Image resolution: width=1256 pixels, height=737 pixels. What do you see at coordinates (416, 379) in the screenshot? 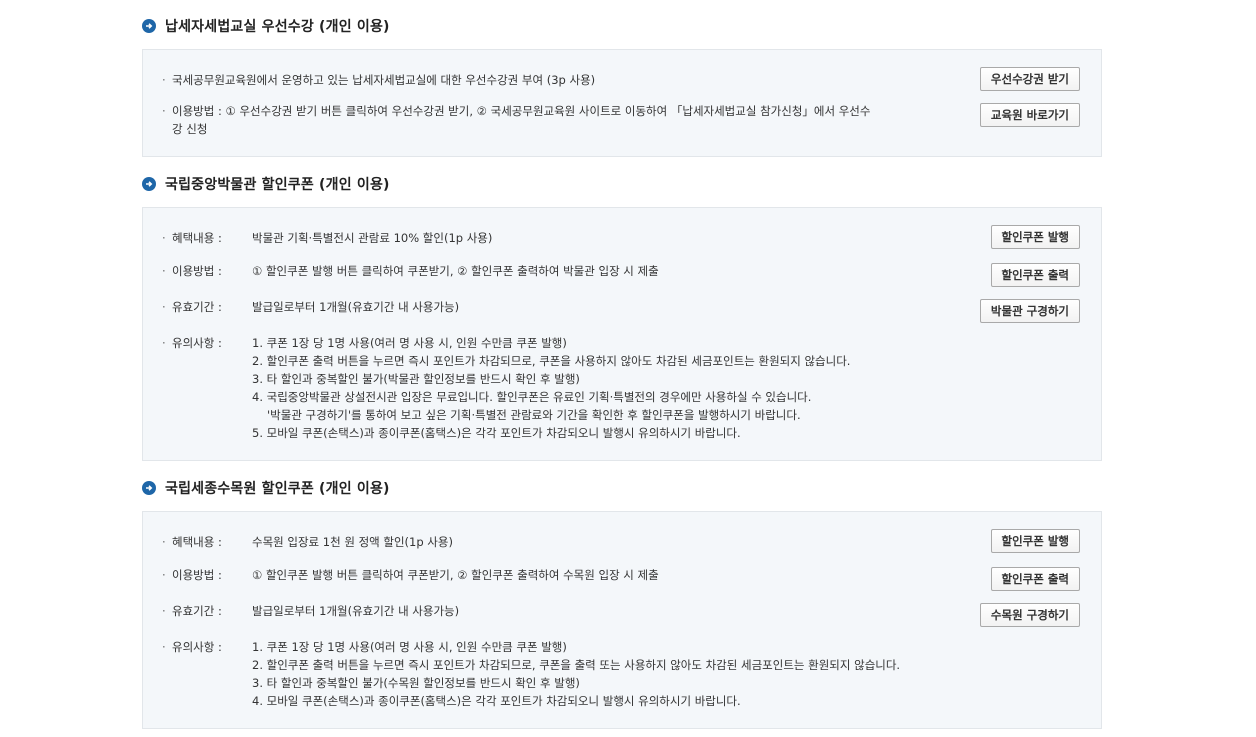
I see `note-item: 3. 타 할인과 중복할인 불가(박물관 할인정보를 반드시 확인 후 발행)` at bounding box center [416, 379].